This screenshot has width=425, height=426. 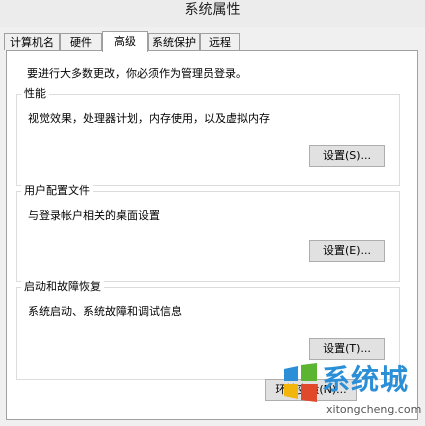 I want to click on tab-computer-name: 计算机名, so click(x=32, y=41).